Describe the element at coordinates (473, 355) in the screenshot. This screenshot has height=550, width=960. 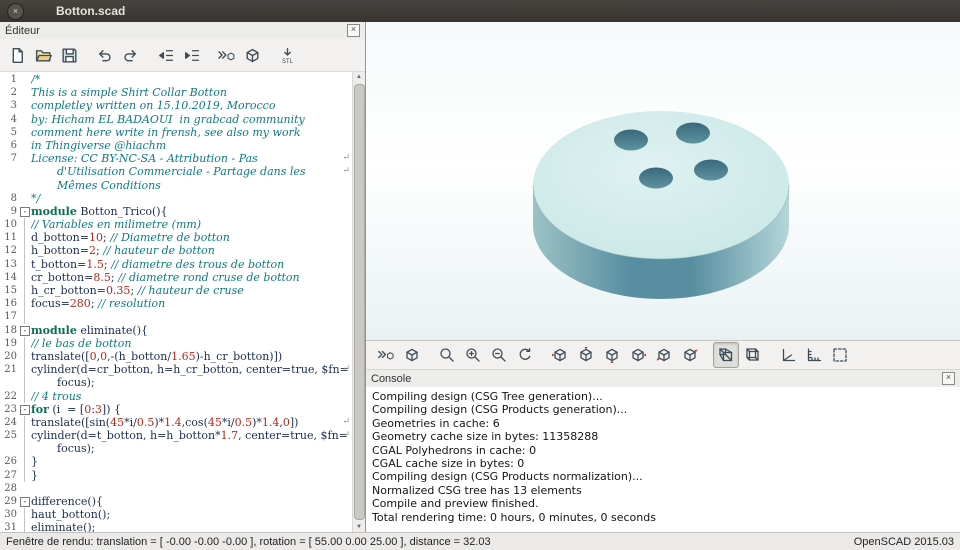
I see `zoom-in-button` at that location.